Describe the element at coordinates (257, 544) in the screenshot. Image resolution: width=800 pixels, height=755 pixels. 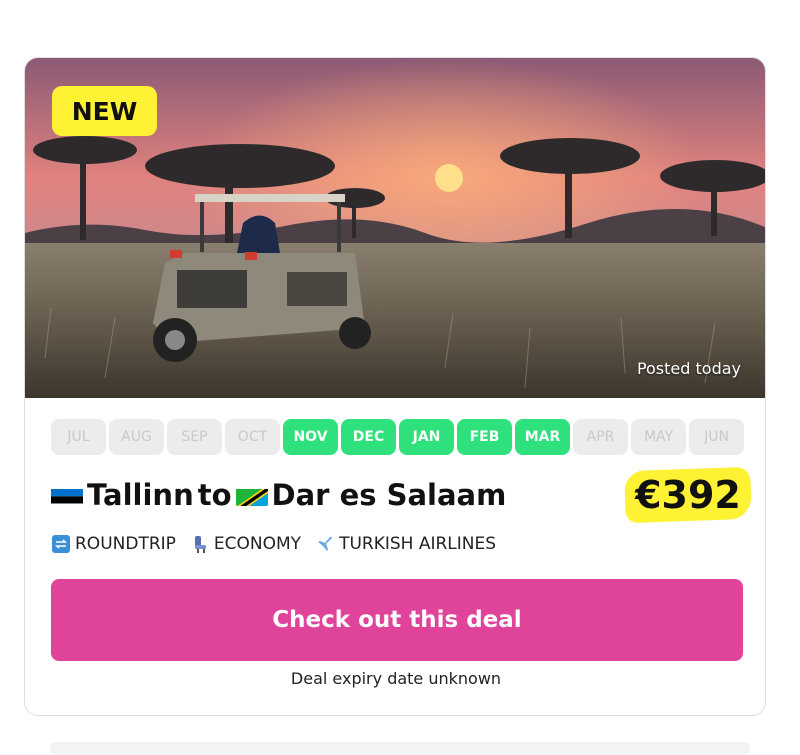
I see `tag-label: ECONOMY` at that location.